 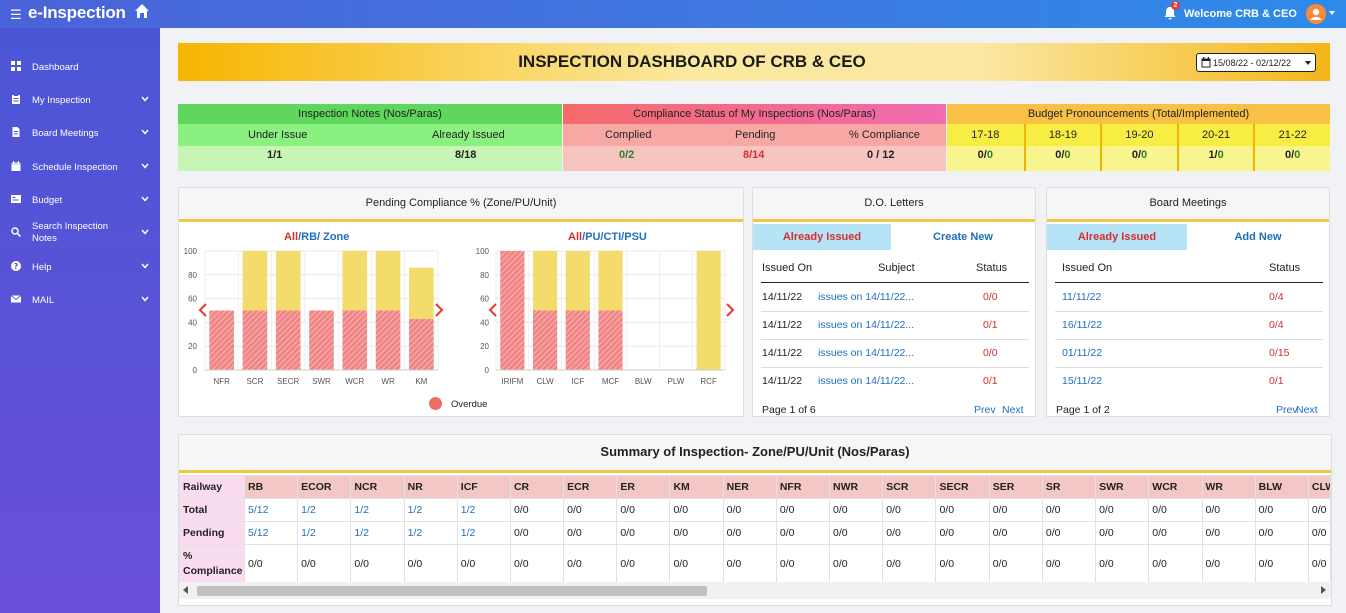 I want to click on budget-year-column: 18-19 0/0, so click(x=1062, y=147).